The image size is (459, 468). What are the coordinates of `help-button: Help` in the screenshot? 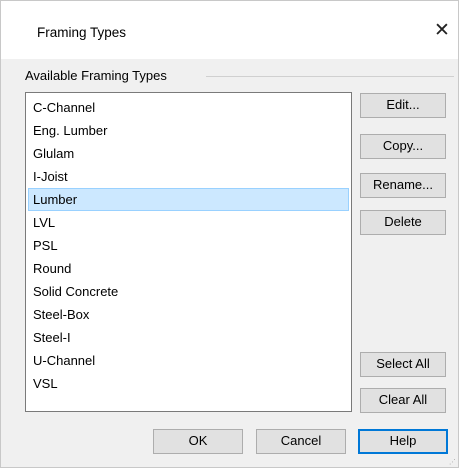 It's located at (403, 441).